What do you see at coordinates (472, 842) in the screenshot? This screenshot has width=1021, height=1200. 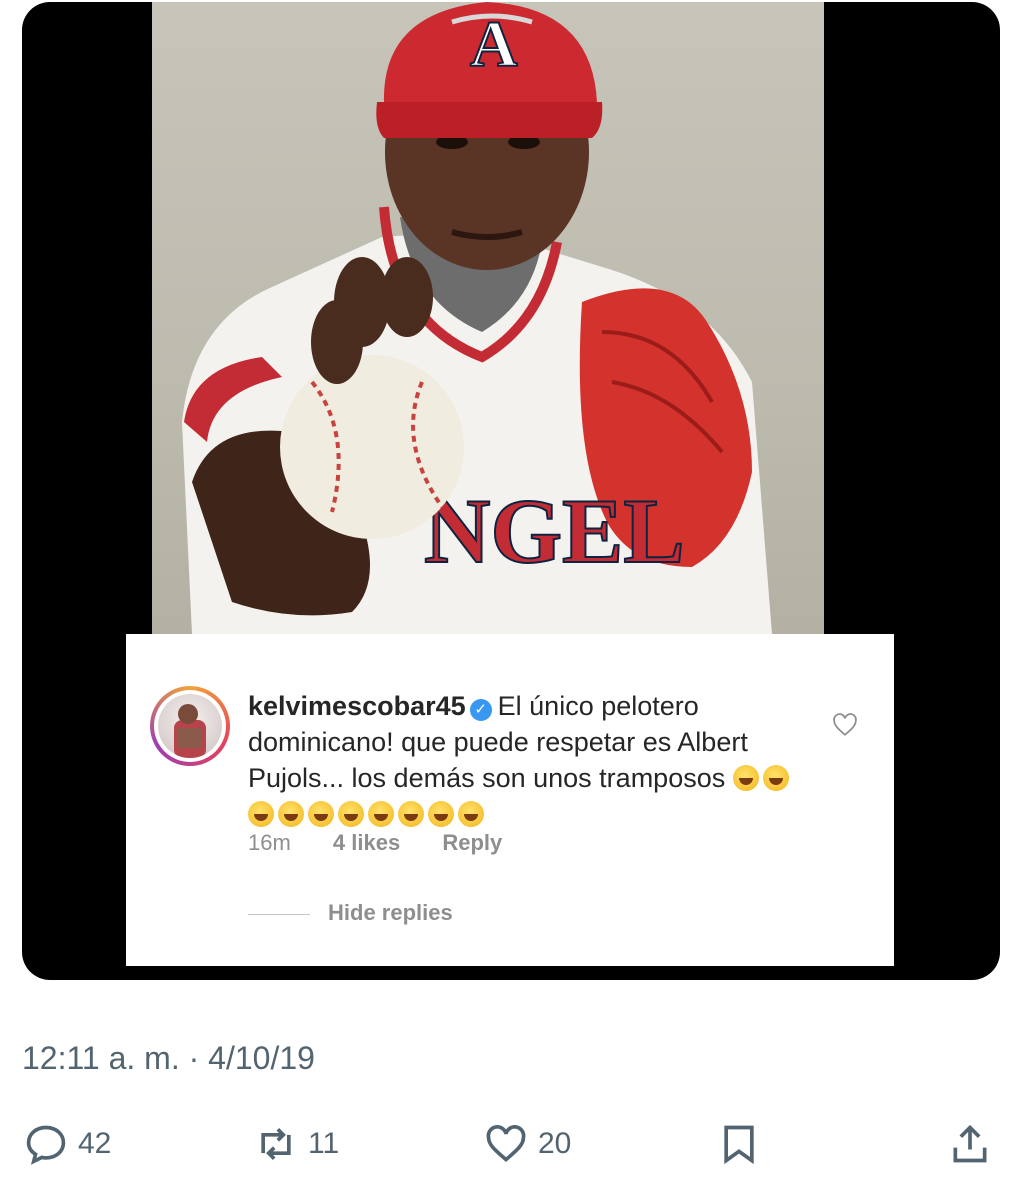 I see `comment-reply-button: Reply` at bounding box center [472, 842].